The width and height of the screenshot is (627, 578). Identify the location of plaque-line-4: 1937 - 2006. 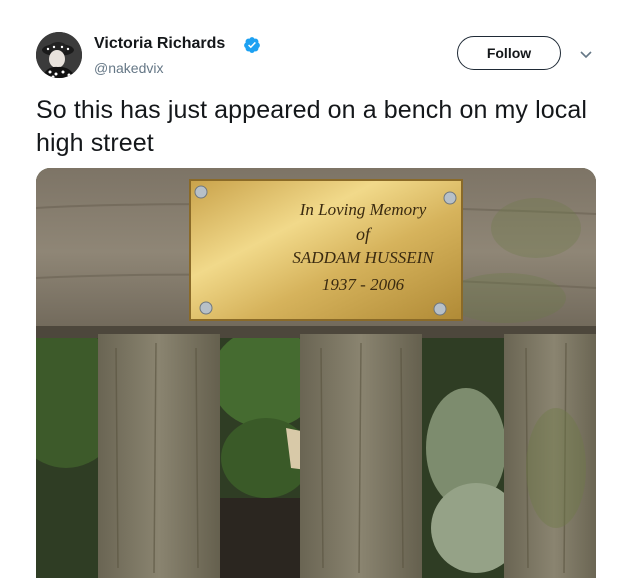
(363, 284).